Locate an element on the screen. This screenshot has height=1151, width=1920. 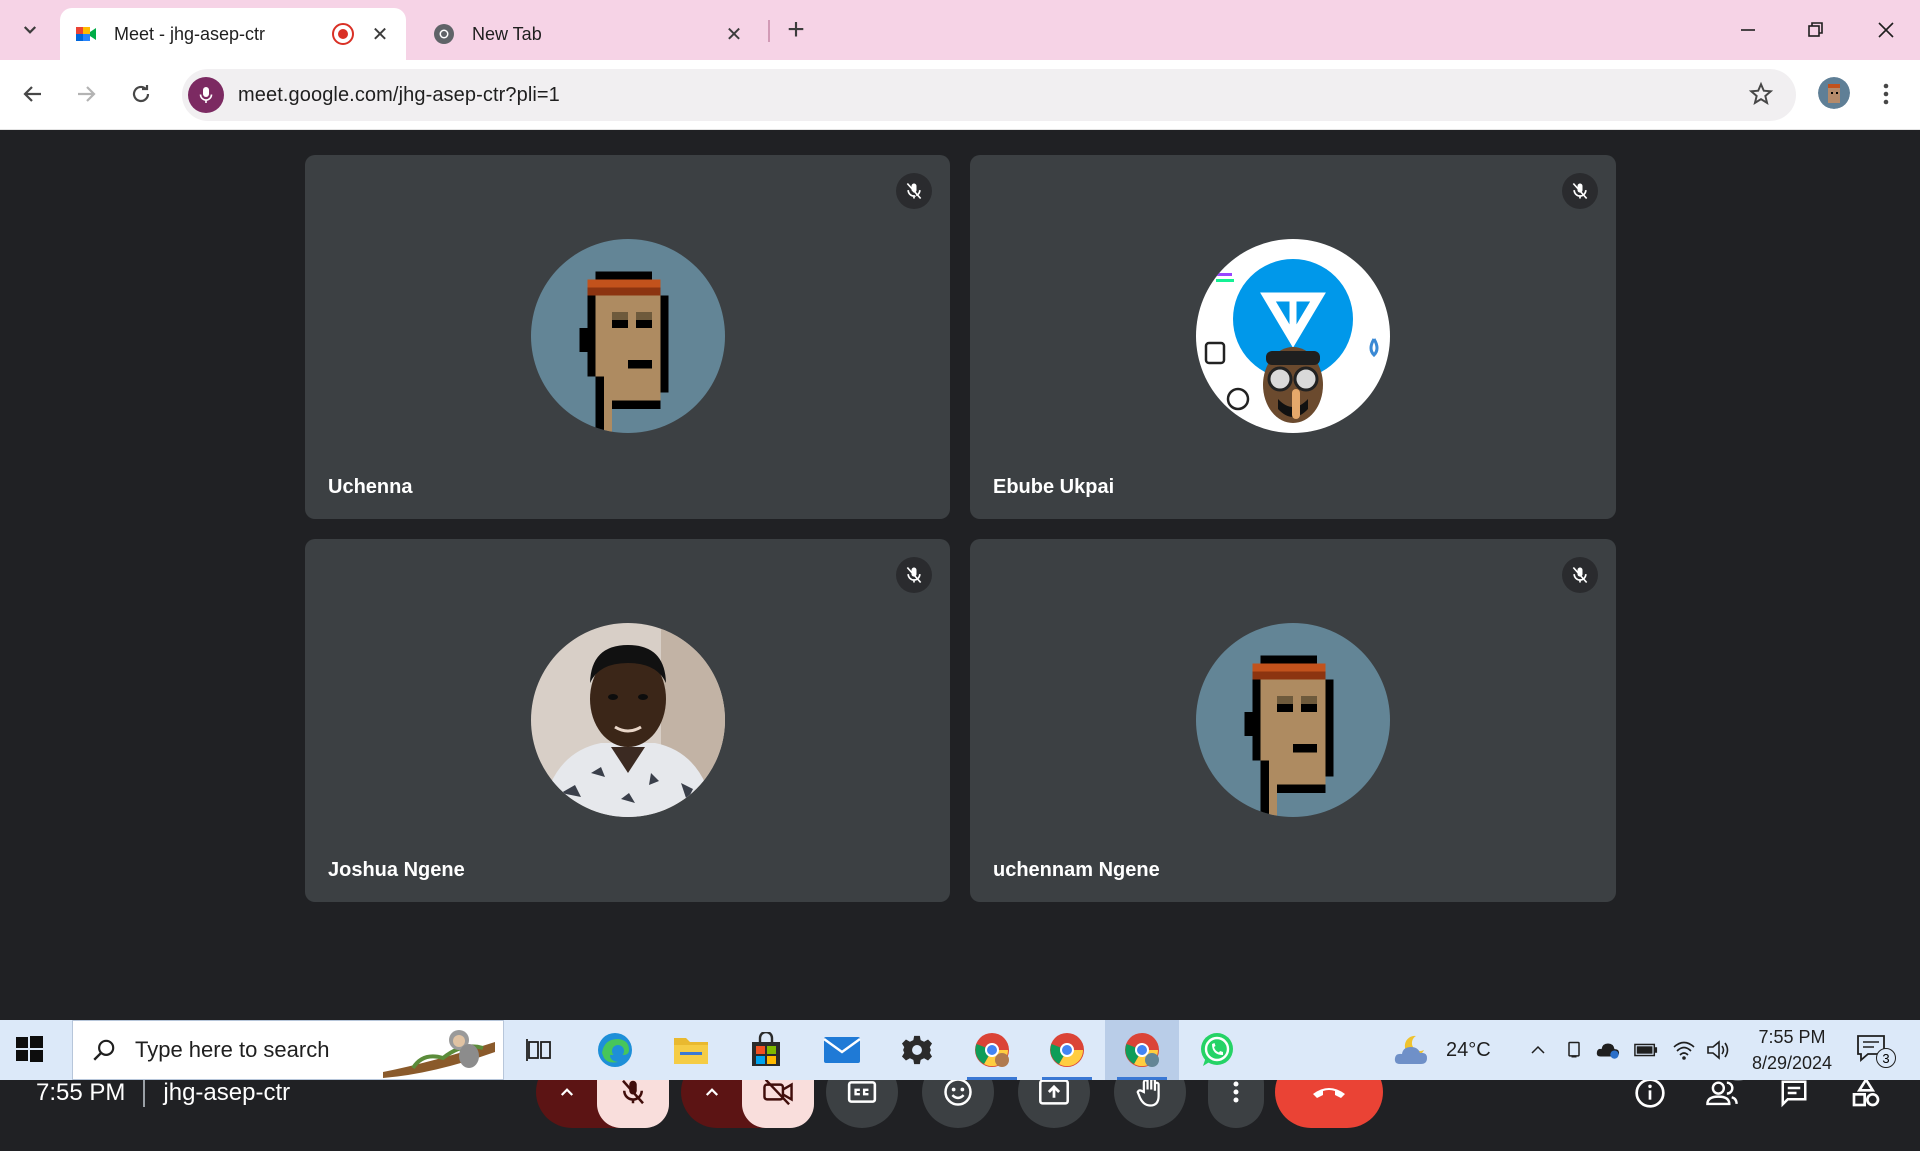
video-options-button is located at coordinates (712, 1092).